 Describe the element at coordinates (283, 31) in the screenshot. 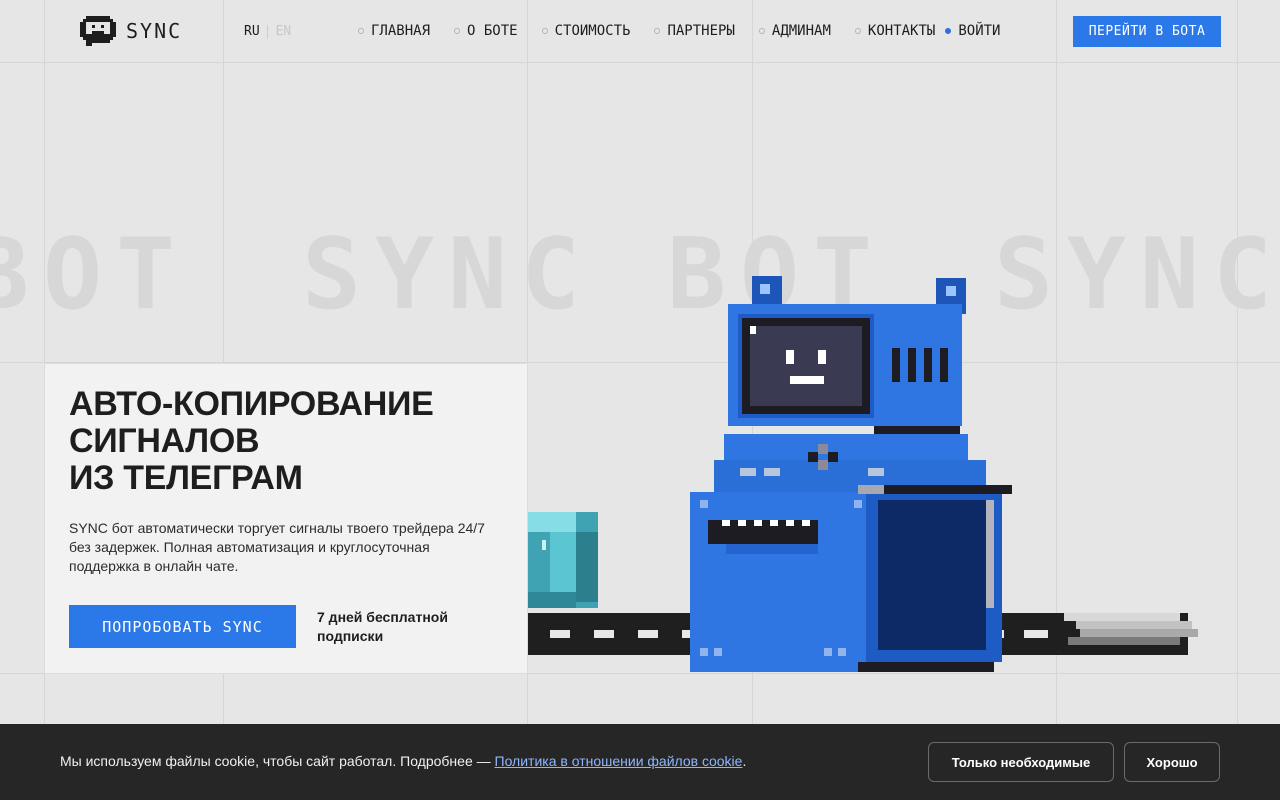

I see `lang-en: EN` at that location.